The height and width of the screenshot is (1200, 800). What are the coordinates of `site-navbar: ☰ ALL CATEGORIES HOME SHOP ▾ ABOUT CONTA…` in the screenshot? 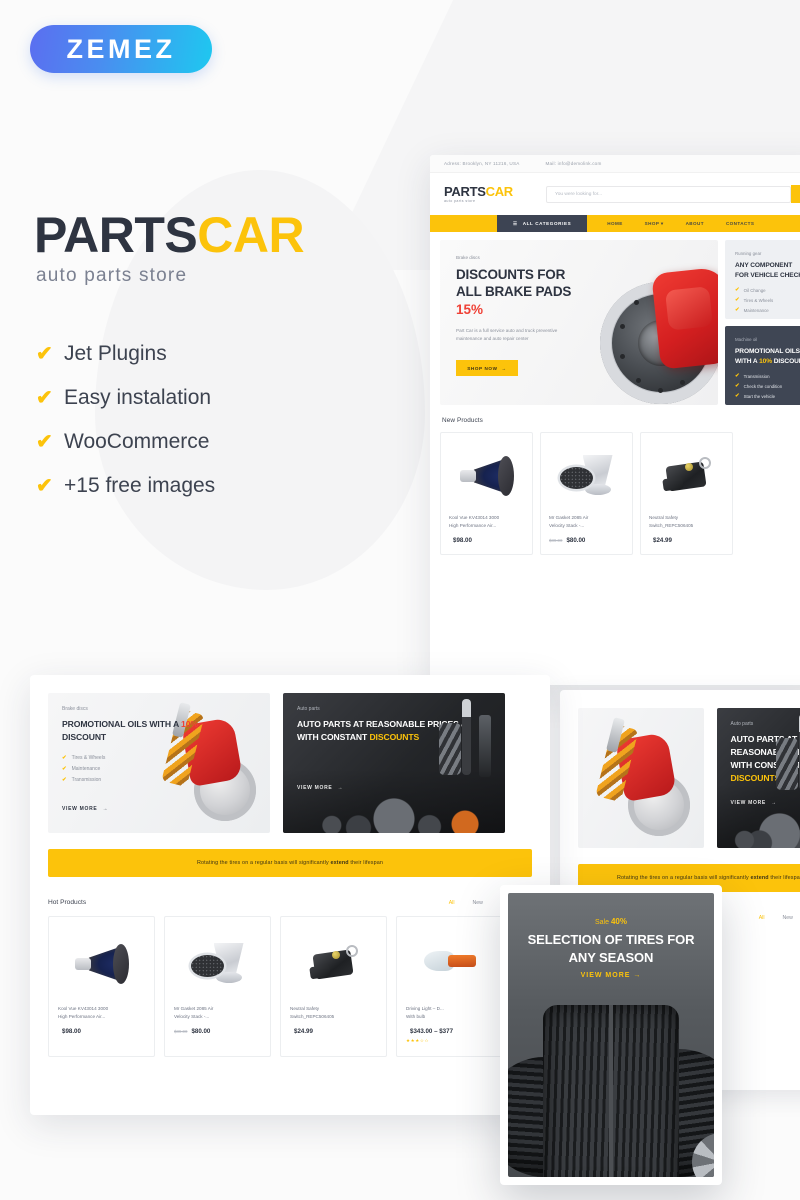 It's located at (615, 223).